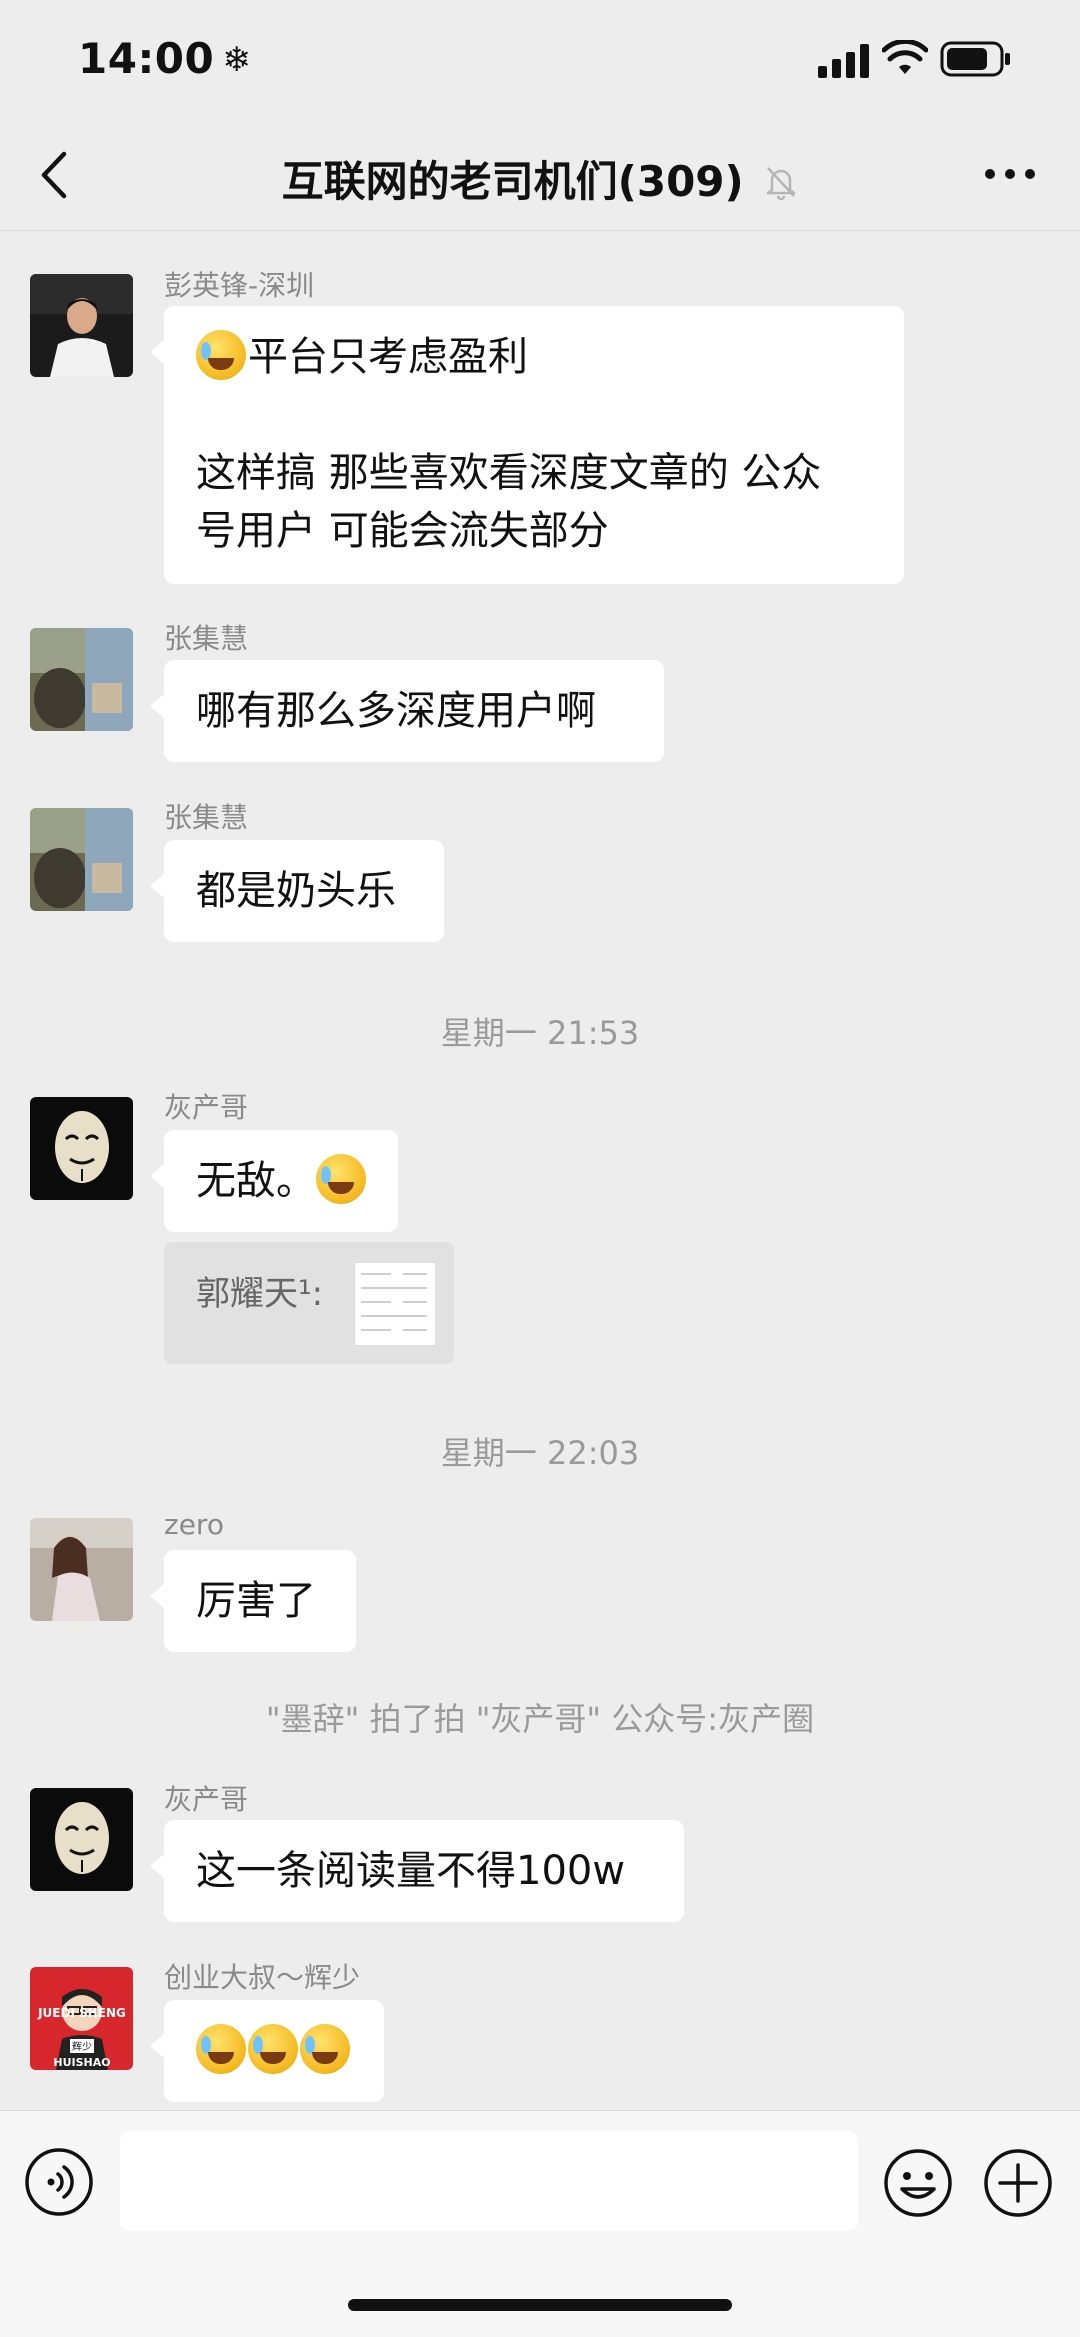 This screenshot has height=2337, width=1080. What do you see at coordinates (512, 181) in the screenshot?
I see `chat-title-text: 互联网的老司机们(309)` at bounding box center [512, 181].